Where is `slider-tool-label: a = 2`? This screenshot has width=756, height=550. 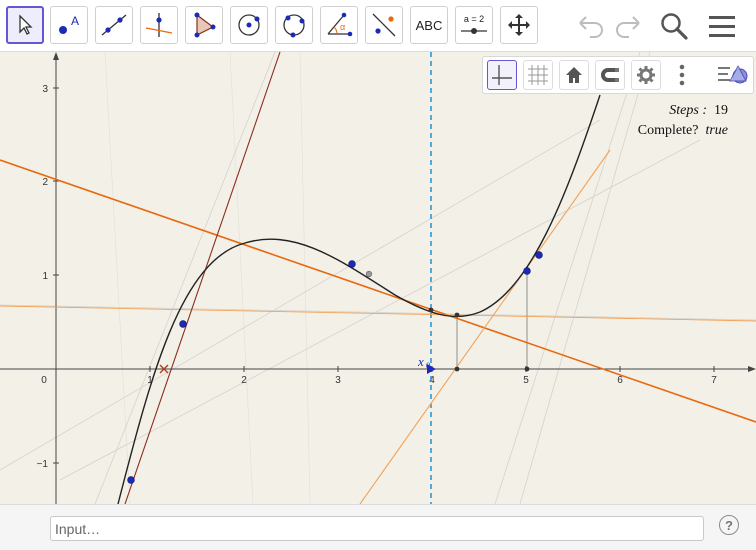 slider-tool-label: a = 2 is located at coordinates (474, 19).